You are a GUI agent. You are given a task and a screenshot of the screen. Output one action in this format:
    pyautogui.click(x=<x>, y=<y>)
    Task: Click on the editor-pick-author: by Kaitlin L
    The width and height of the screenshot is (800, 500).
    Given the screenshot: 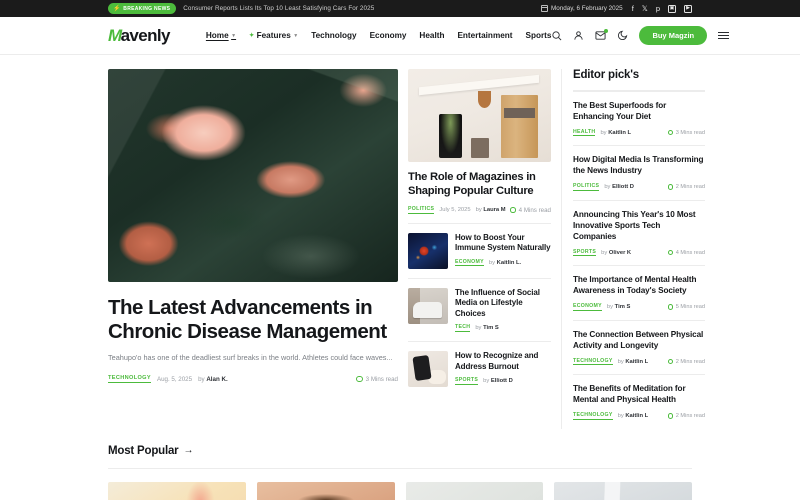 What is the action you would take?
    pyautogui.click(x=616, y=132)
    